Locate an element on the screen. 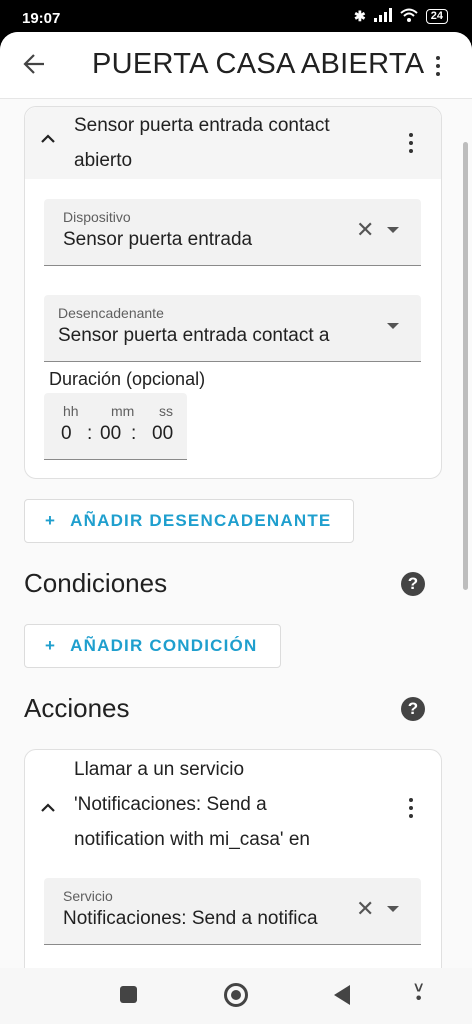  conditions-heading: Condiciones is located at coordinates (96, 583).